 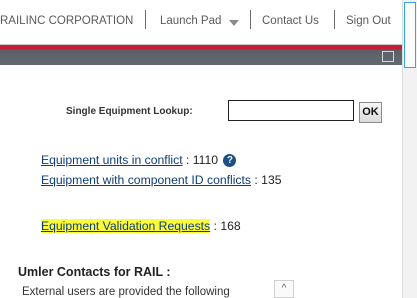 I want to click on launch-pad-menu: Launch Pad, so click(x=190, y=21).